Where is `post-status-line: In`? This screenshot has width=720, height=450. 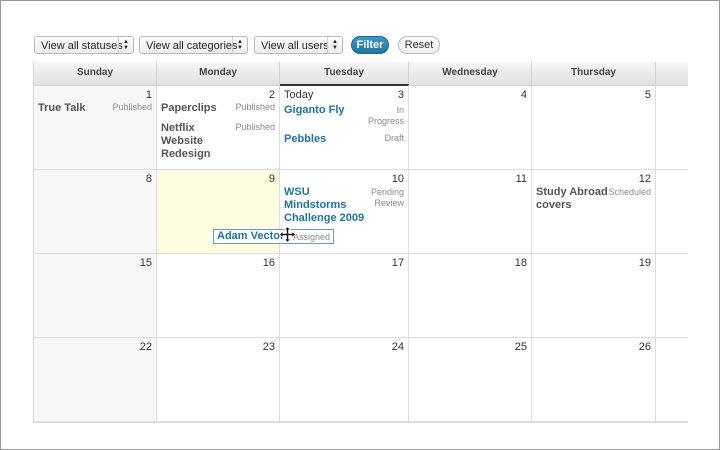 post-status-line: In is located at coordinates (400, 110).